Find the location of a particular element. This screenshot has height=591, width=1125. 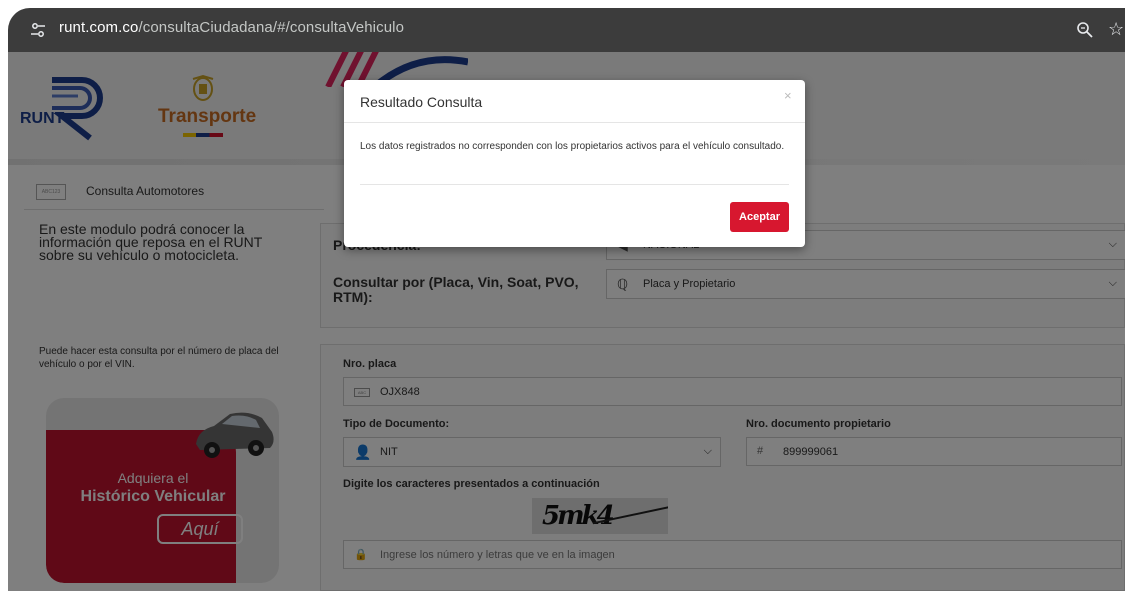

hash-icon: # is located at coordinates (760, 451).